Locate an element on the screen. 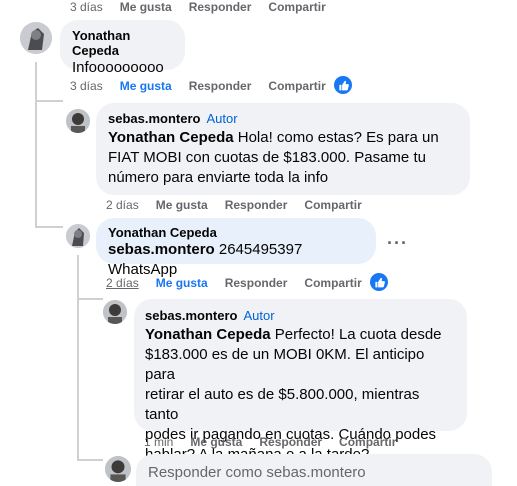  comment-actions: 1 min Me gusta Responder Compartir is located at coordinates (278, 442).